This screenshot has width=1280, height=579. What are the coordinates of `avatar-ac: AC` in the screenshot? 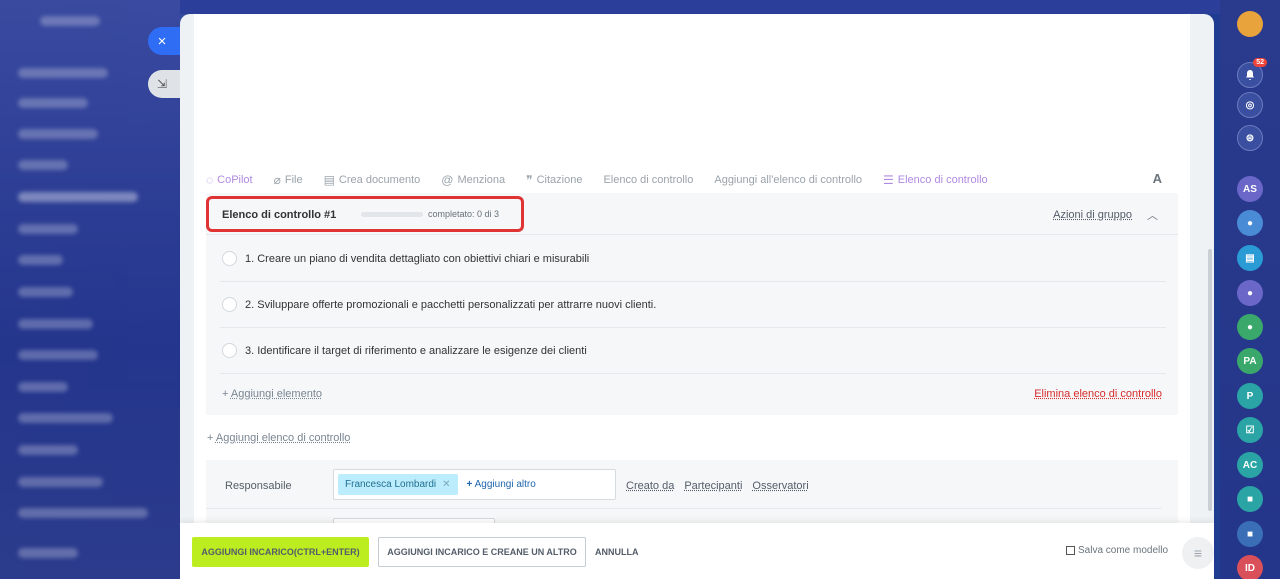 It's located at (1250, 465).